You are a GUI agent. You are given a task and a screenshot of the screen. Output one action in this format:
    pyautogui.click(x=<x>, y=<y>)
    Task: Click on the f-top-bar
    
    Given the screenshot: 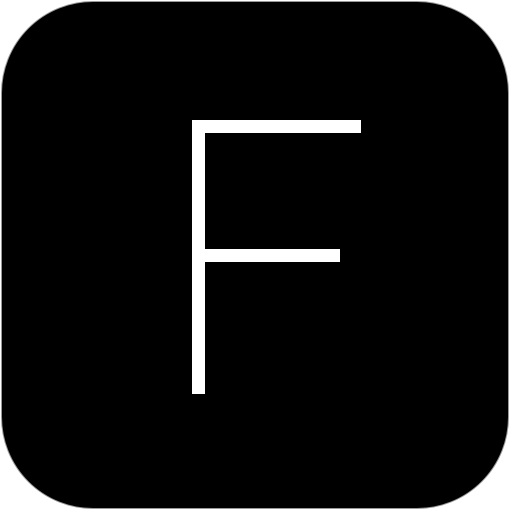 What is the action you would take?
    pyautogui.click(x=276, y=126)
    